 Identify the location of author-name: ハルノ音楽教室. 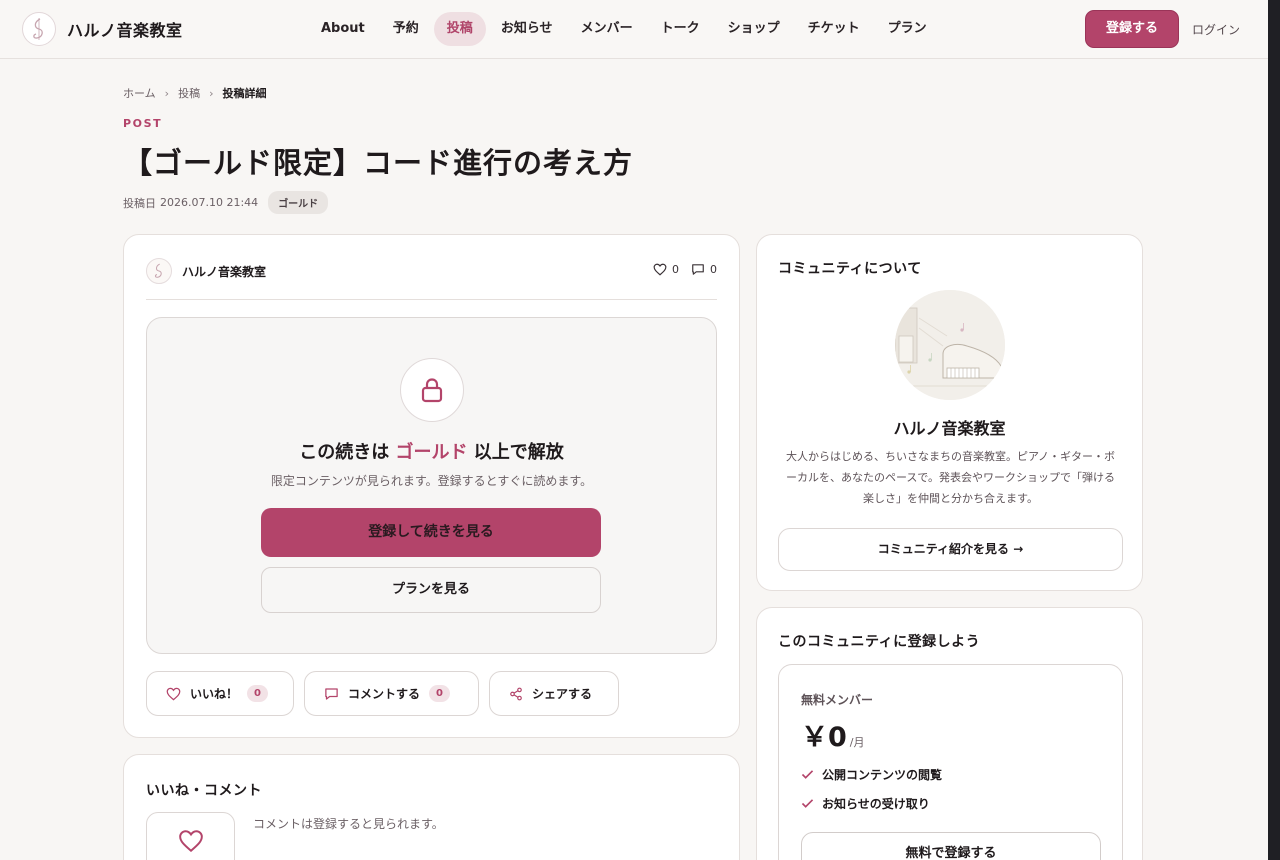
(224, 271).